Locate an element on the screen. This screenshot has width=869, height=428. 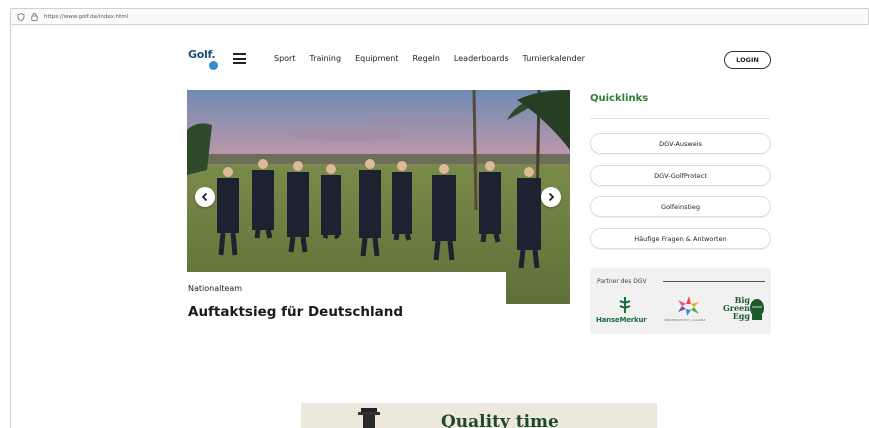
nav-leaderboards: Leaderboards is located at coordinates (481, 58).